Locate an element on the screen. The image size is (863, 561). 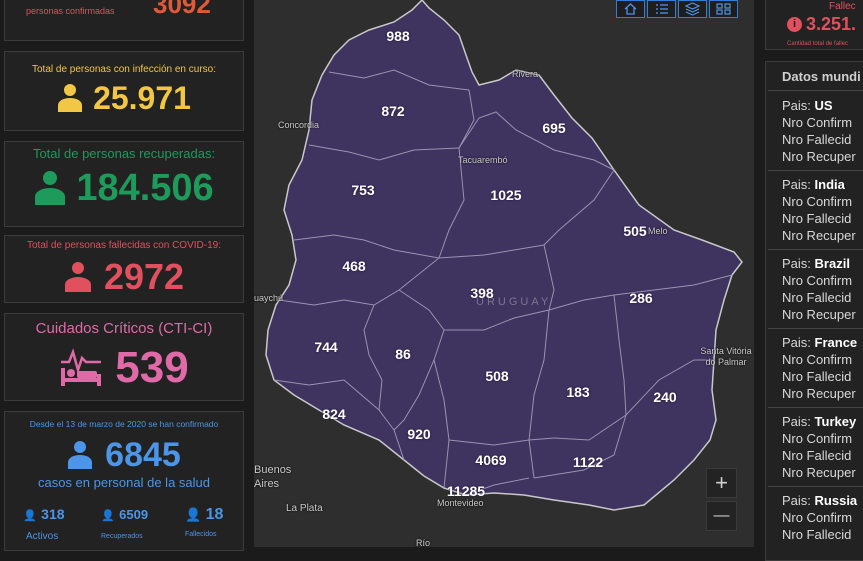
health-stat-active: 👤 318 Activos is located at coordinates (44, 524).